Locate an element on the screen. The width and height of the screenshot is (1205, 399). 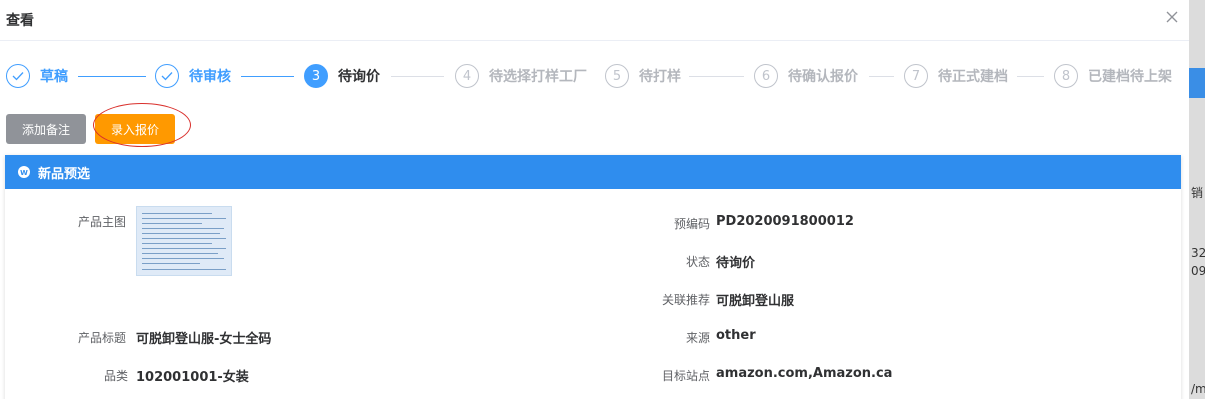
status-label: 状态 is located at coordinates (698, 262).